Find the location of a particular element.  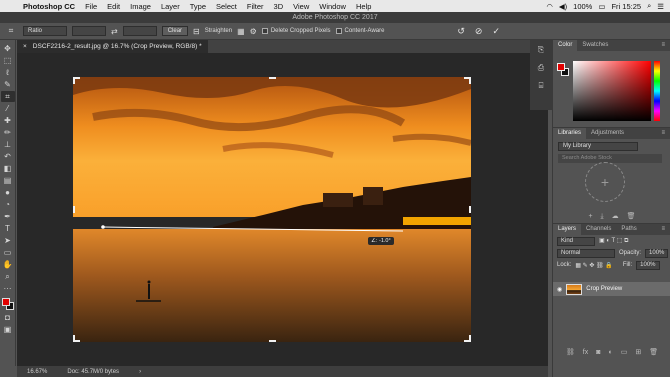

layer-row: ◉ Crop Preview is located at coordinates (611, 289).